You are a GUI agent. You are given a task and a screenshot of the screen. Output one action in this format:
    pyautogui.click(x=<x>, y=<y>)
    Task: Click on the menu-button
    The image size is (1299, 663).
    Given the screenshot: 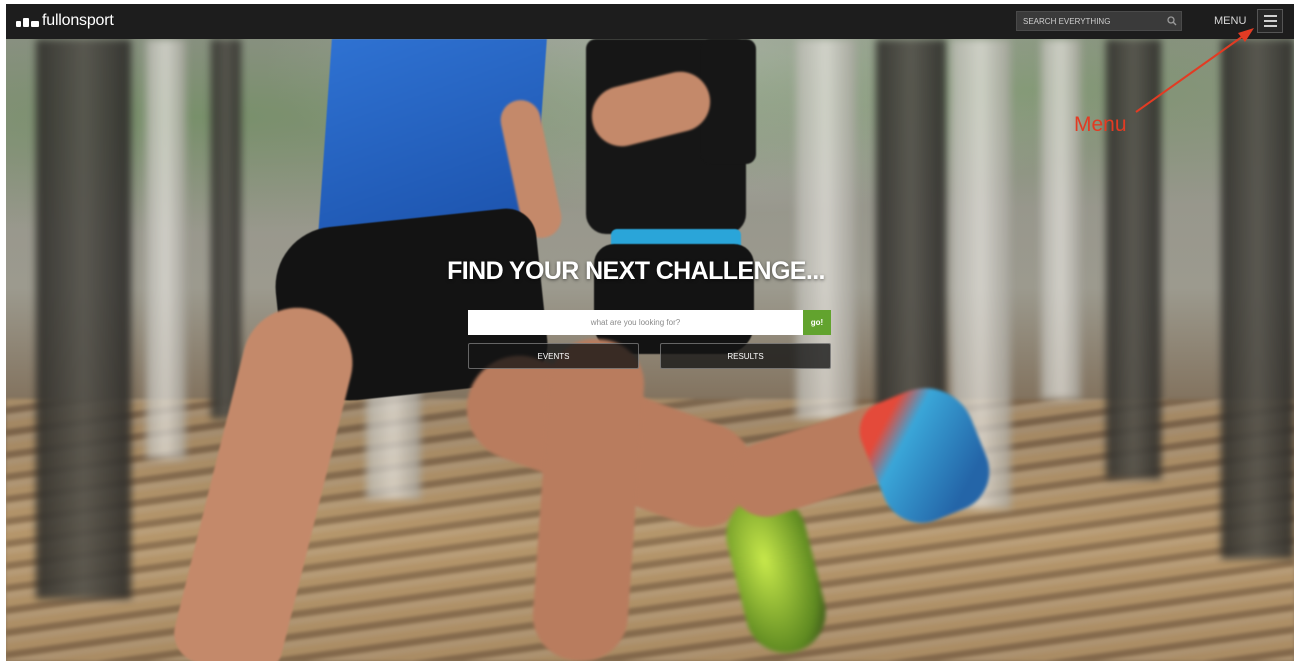 What is the action you would take?
    pyautogui.click(x=1270, y=21)
    